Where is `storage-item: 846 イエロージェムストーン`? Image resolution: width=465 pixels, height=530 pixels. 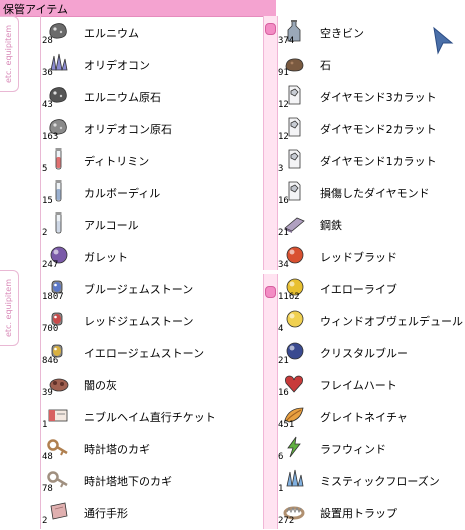
storage-item: 846 イエロージェムストーン is located at coordinates (152, 354).